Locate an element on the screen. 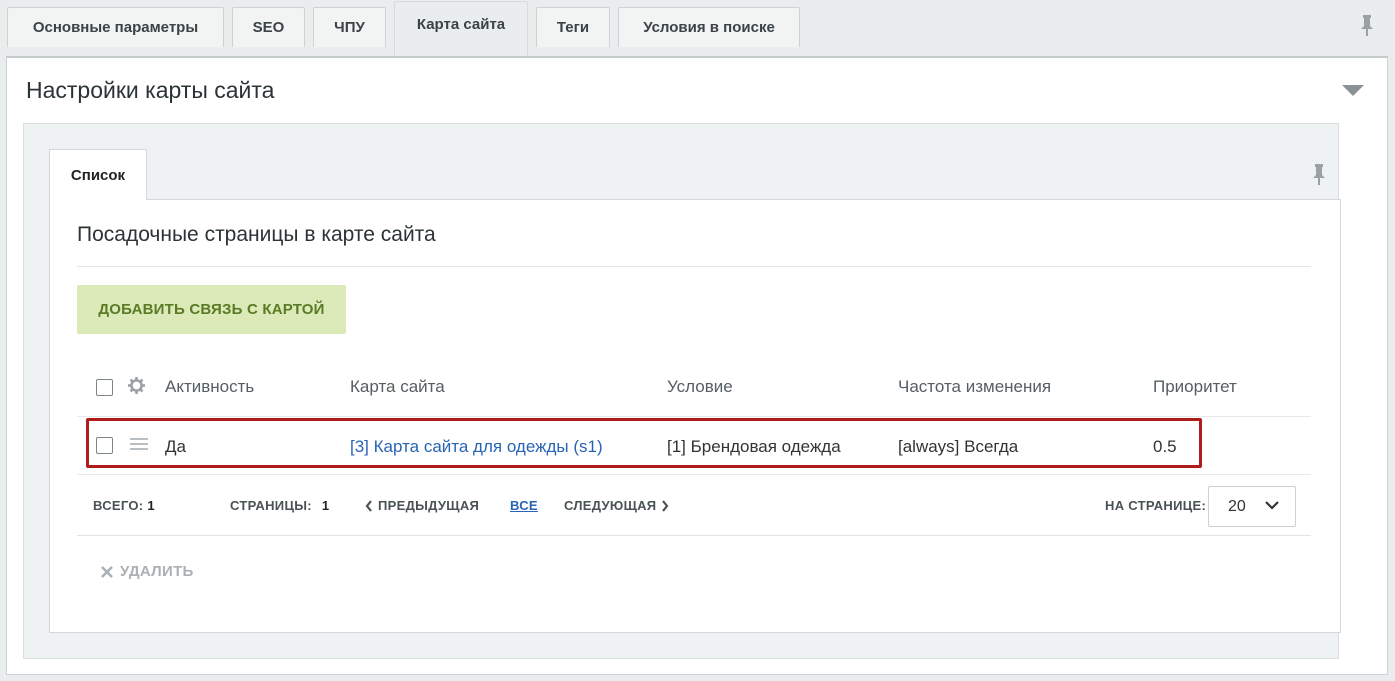  tab-tags: Теги is located at coordinates (573, 27).